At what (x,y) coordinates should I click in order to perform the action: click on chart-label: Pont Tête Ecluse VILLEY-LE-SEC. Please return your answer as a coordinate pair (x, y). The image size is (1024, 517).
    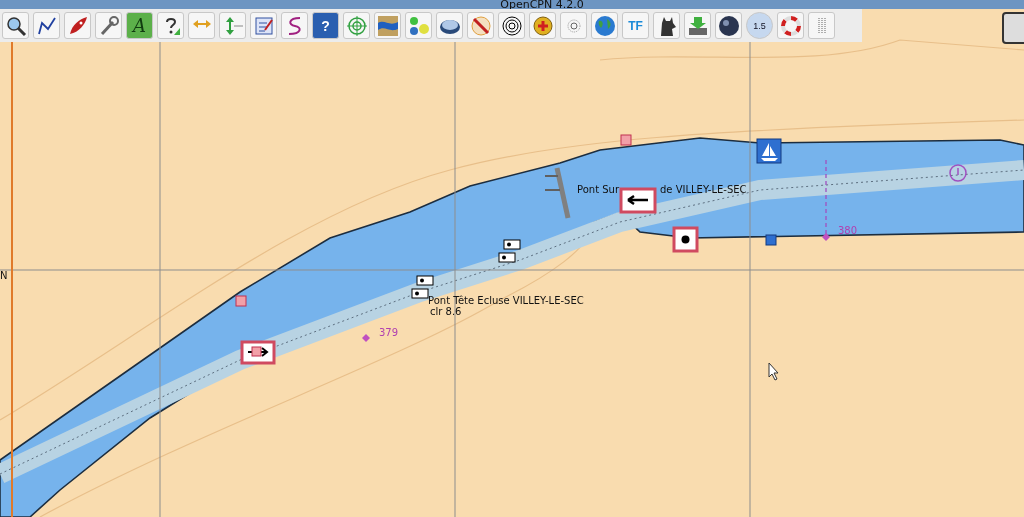
    Looking at the image, I should click on (506, 300).